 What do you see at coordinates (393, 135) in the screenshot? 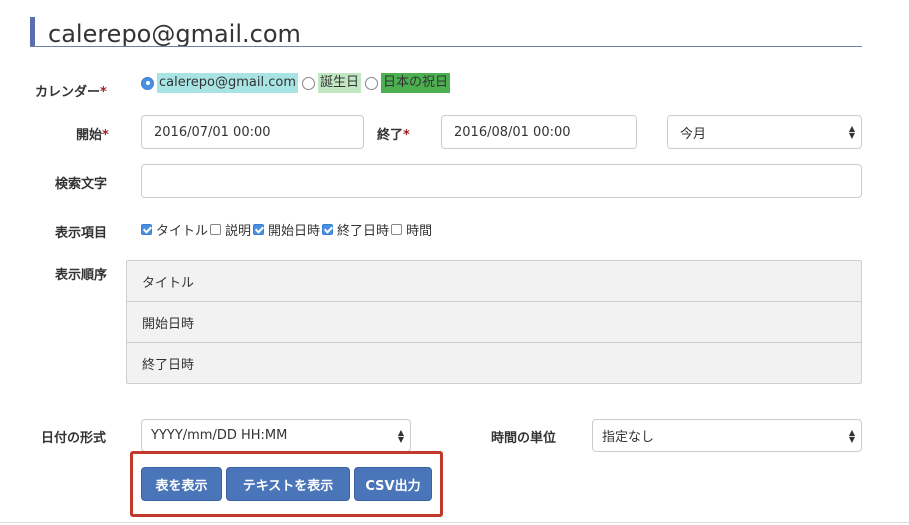
I see `end-label: 終了*` at bounding box center [393, 135].